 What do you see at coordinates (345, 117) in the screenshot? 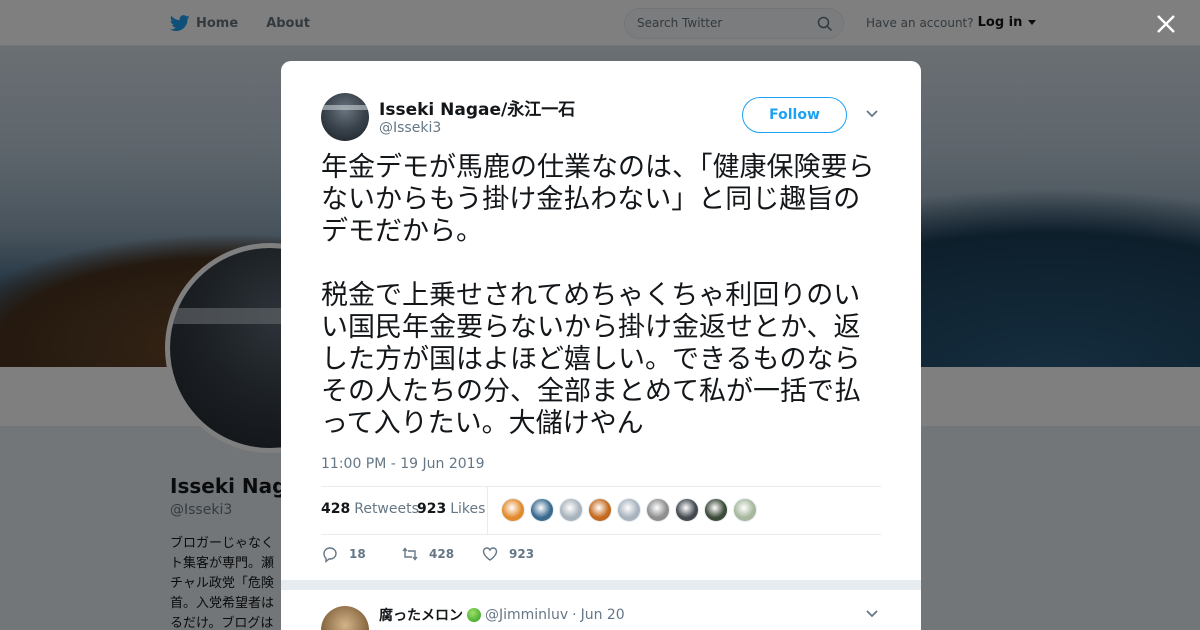
I see `author-avatar` at bounding box center [345, 117].